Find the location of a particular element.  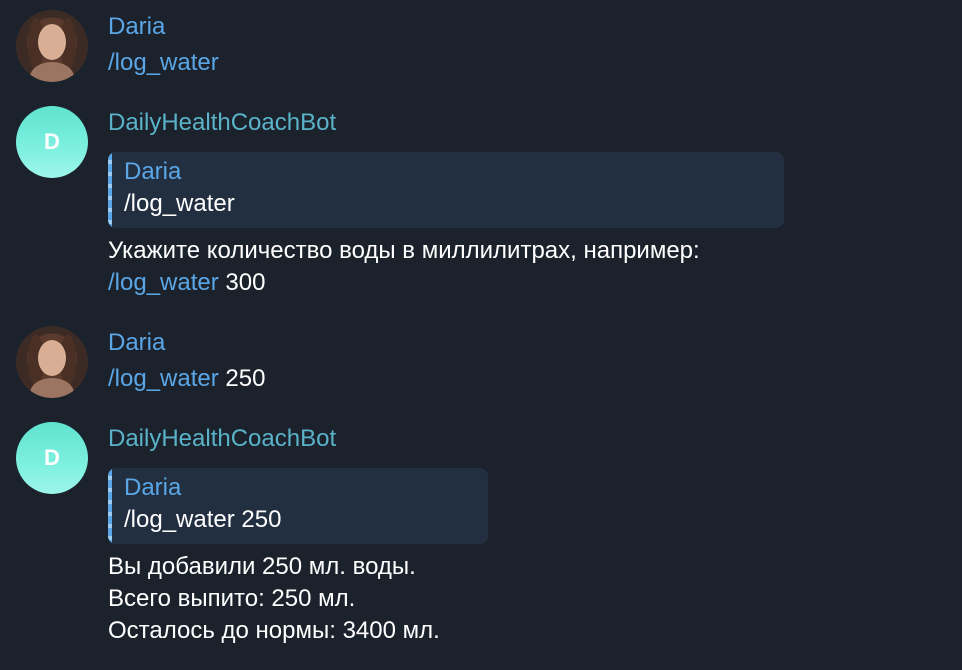

message-text: /log_water 250 is located at coordinates (186, 379).